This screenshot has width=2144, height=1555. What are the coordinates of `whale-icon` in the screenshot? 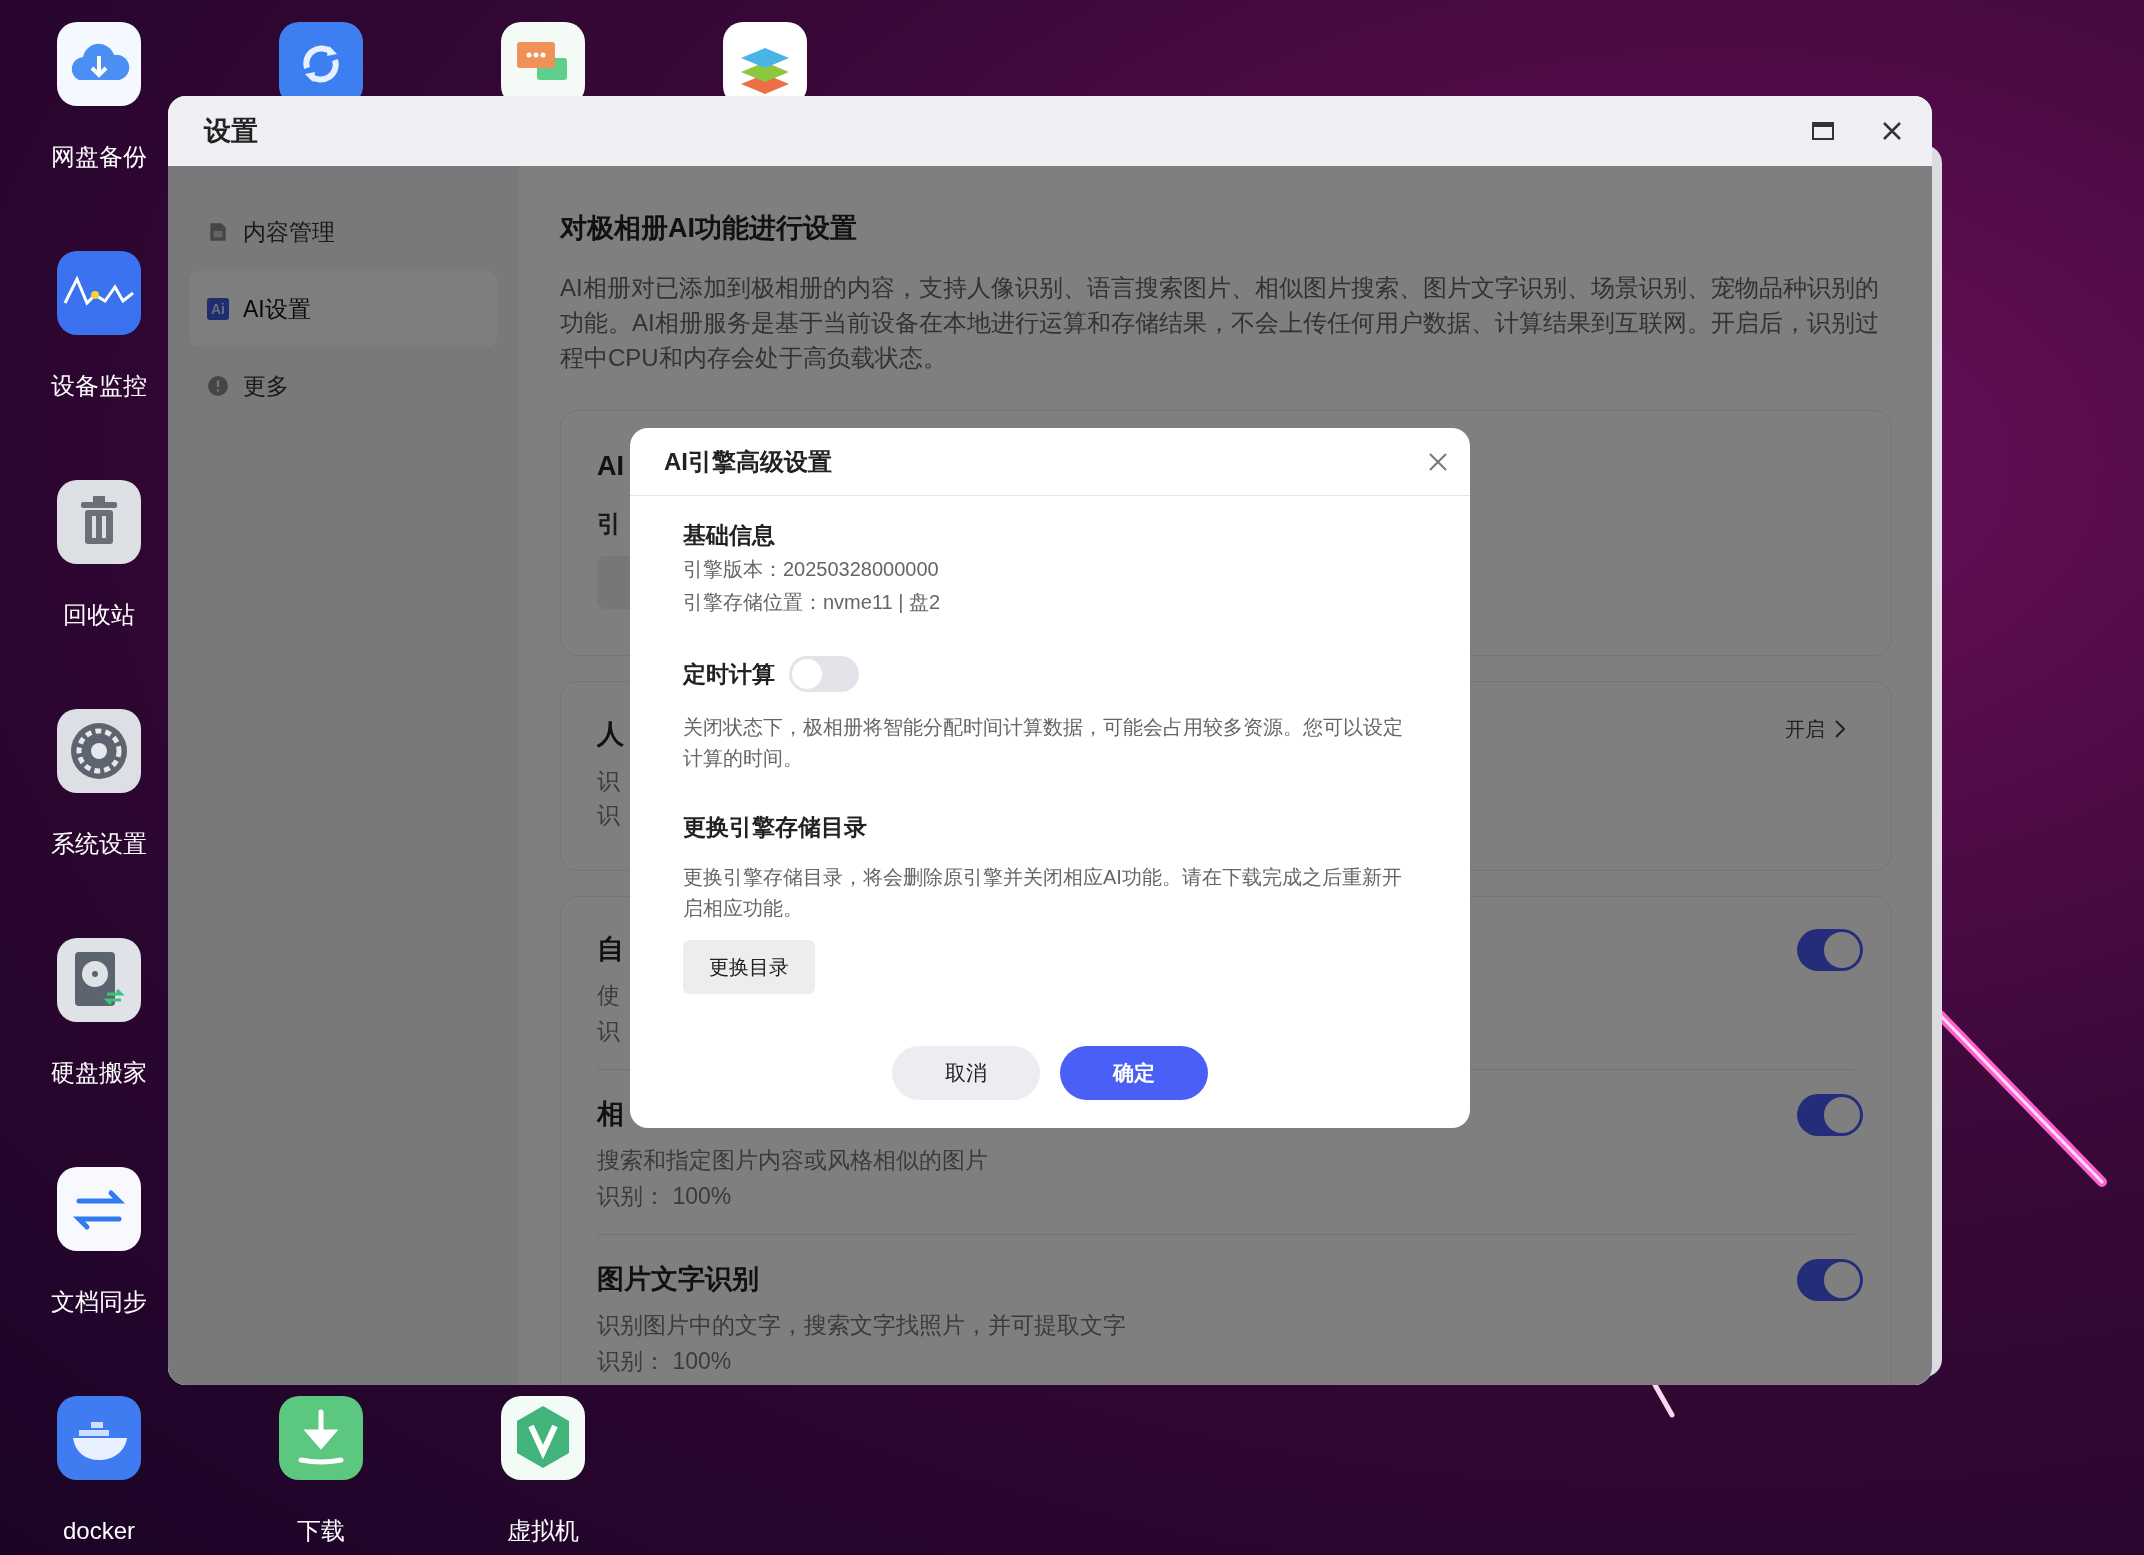 It's located at (99, 1438).